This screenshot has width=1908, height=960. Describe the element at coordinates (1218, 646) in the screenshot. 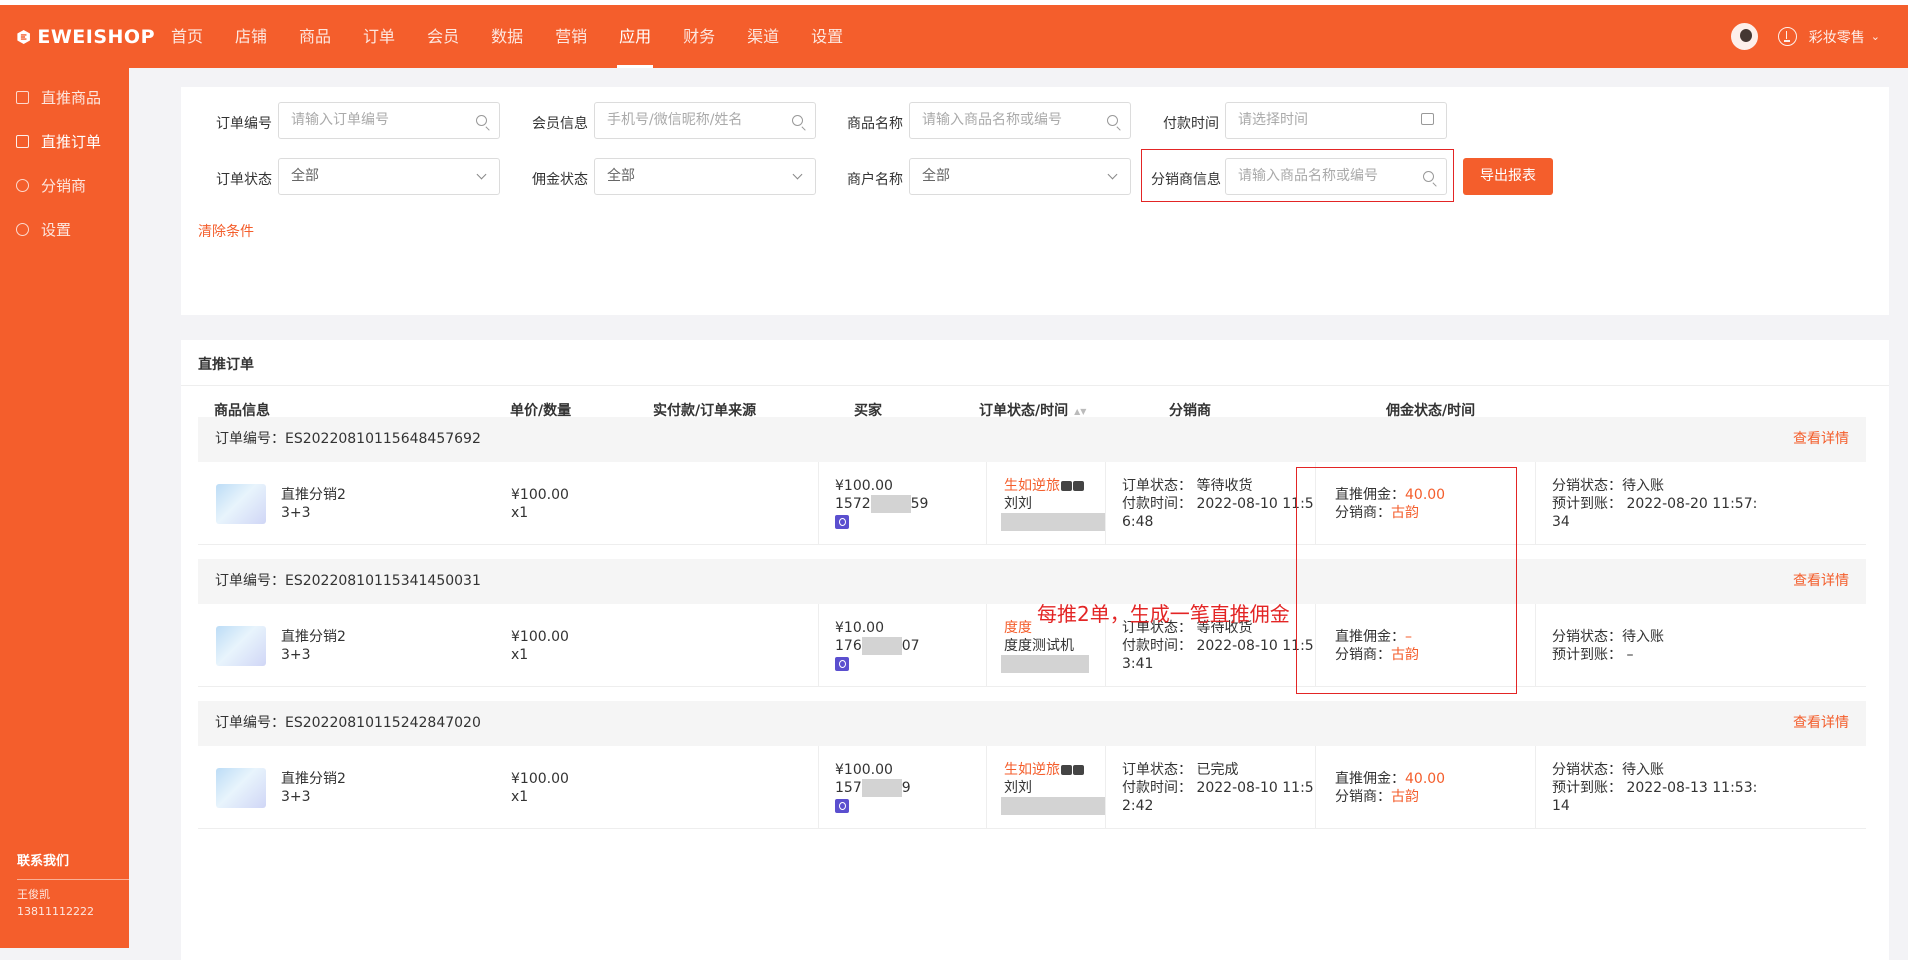

I see `pay-time: 付款时间： 2022-08-10 11:5` at that location.